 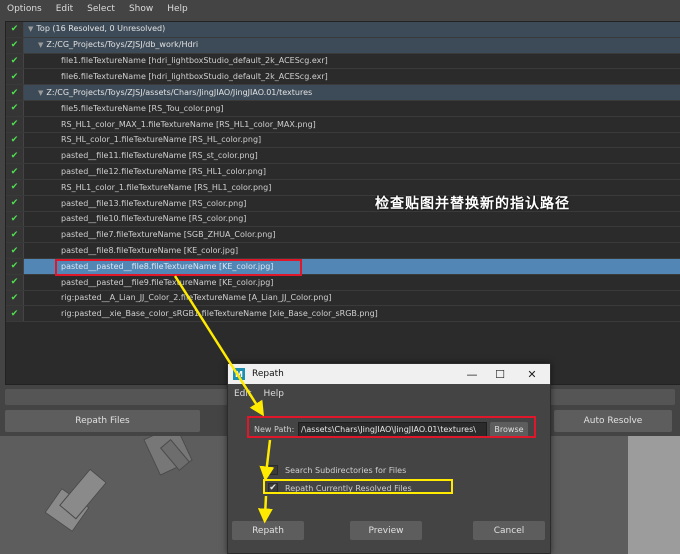 I want to click on dialog-menubar: Edit Help, so click(x=389, y=394).